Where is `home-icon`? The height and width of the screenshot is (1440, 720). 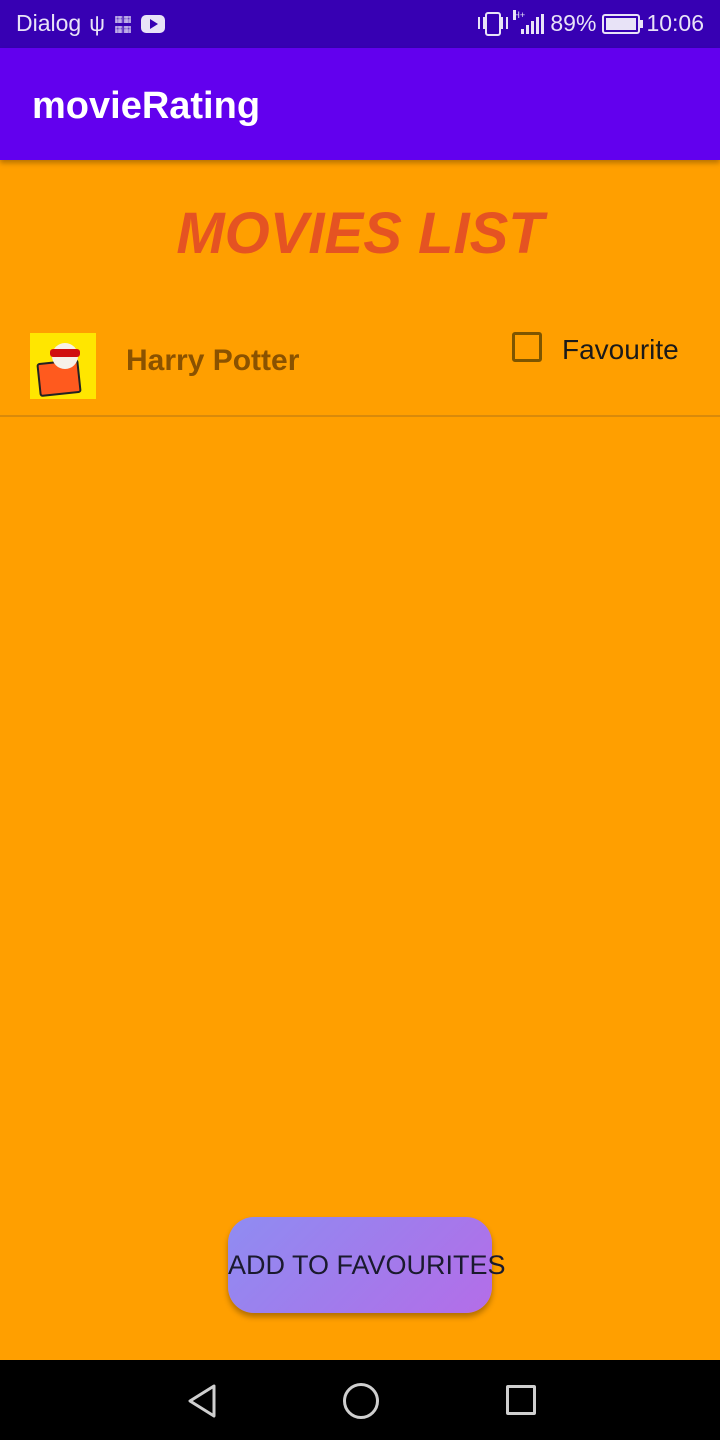
home-icon is located at coordinates (361, 1401).